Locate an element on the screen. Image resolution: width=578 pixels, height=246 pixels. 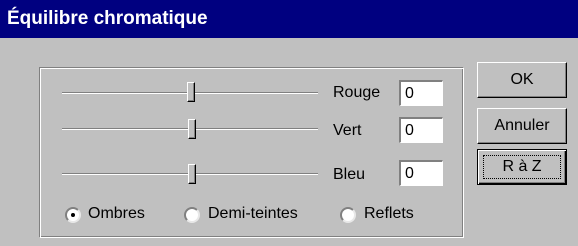
shadows-label: Ombres is located at coordinates (116, 214).